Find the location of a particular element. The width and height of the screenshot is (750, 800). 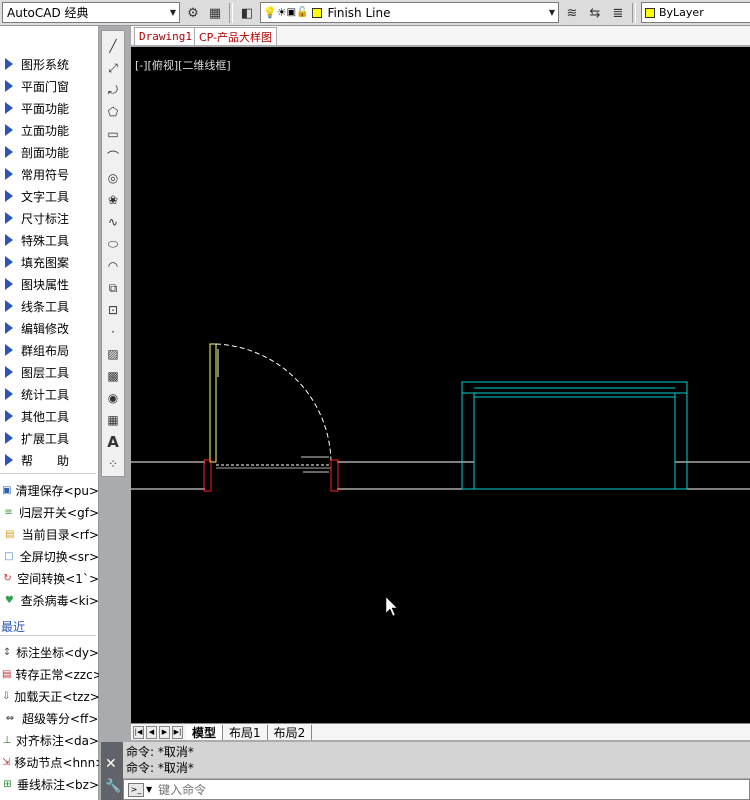

menu-item: 统计工具 is located at coordinates (49, 394).